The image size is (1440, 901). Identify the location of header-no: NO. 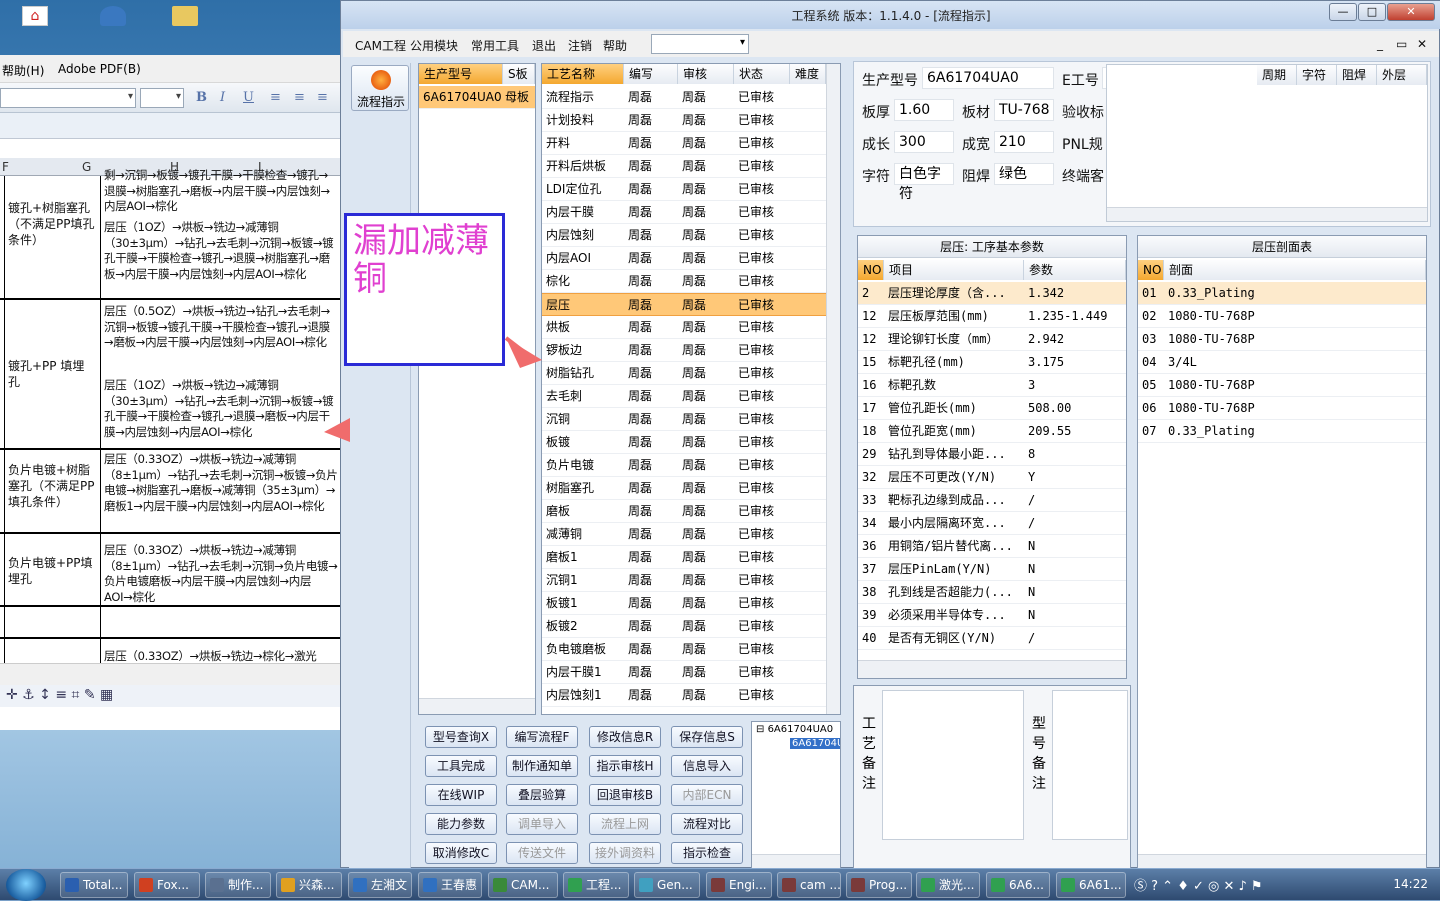
(1151, 270).